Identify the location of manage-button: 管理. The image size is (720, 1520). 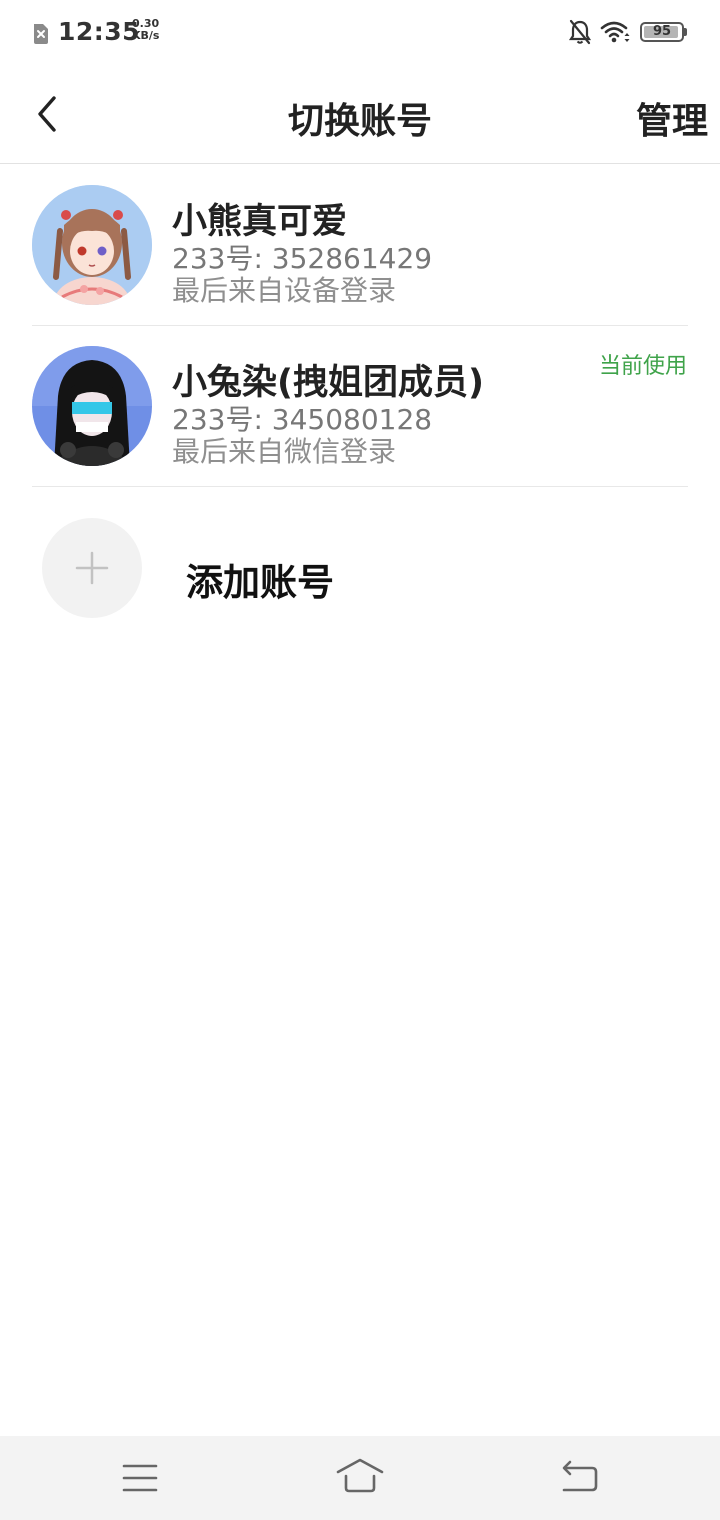
(672, 118).